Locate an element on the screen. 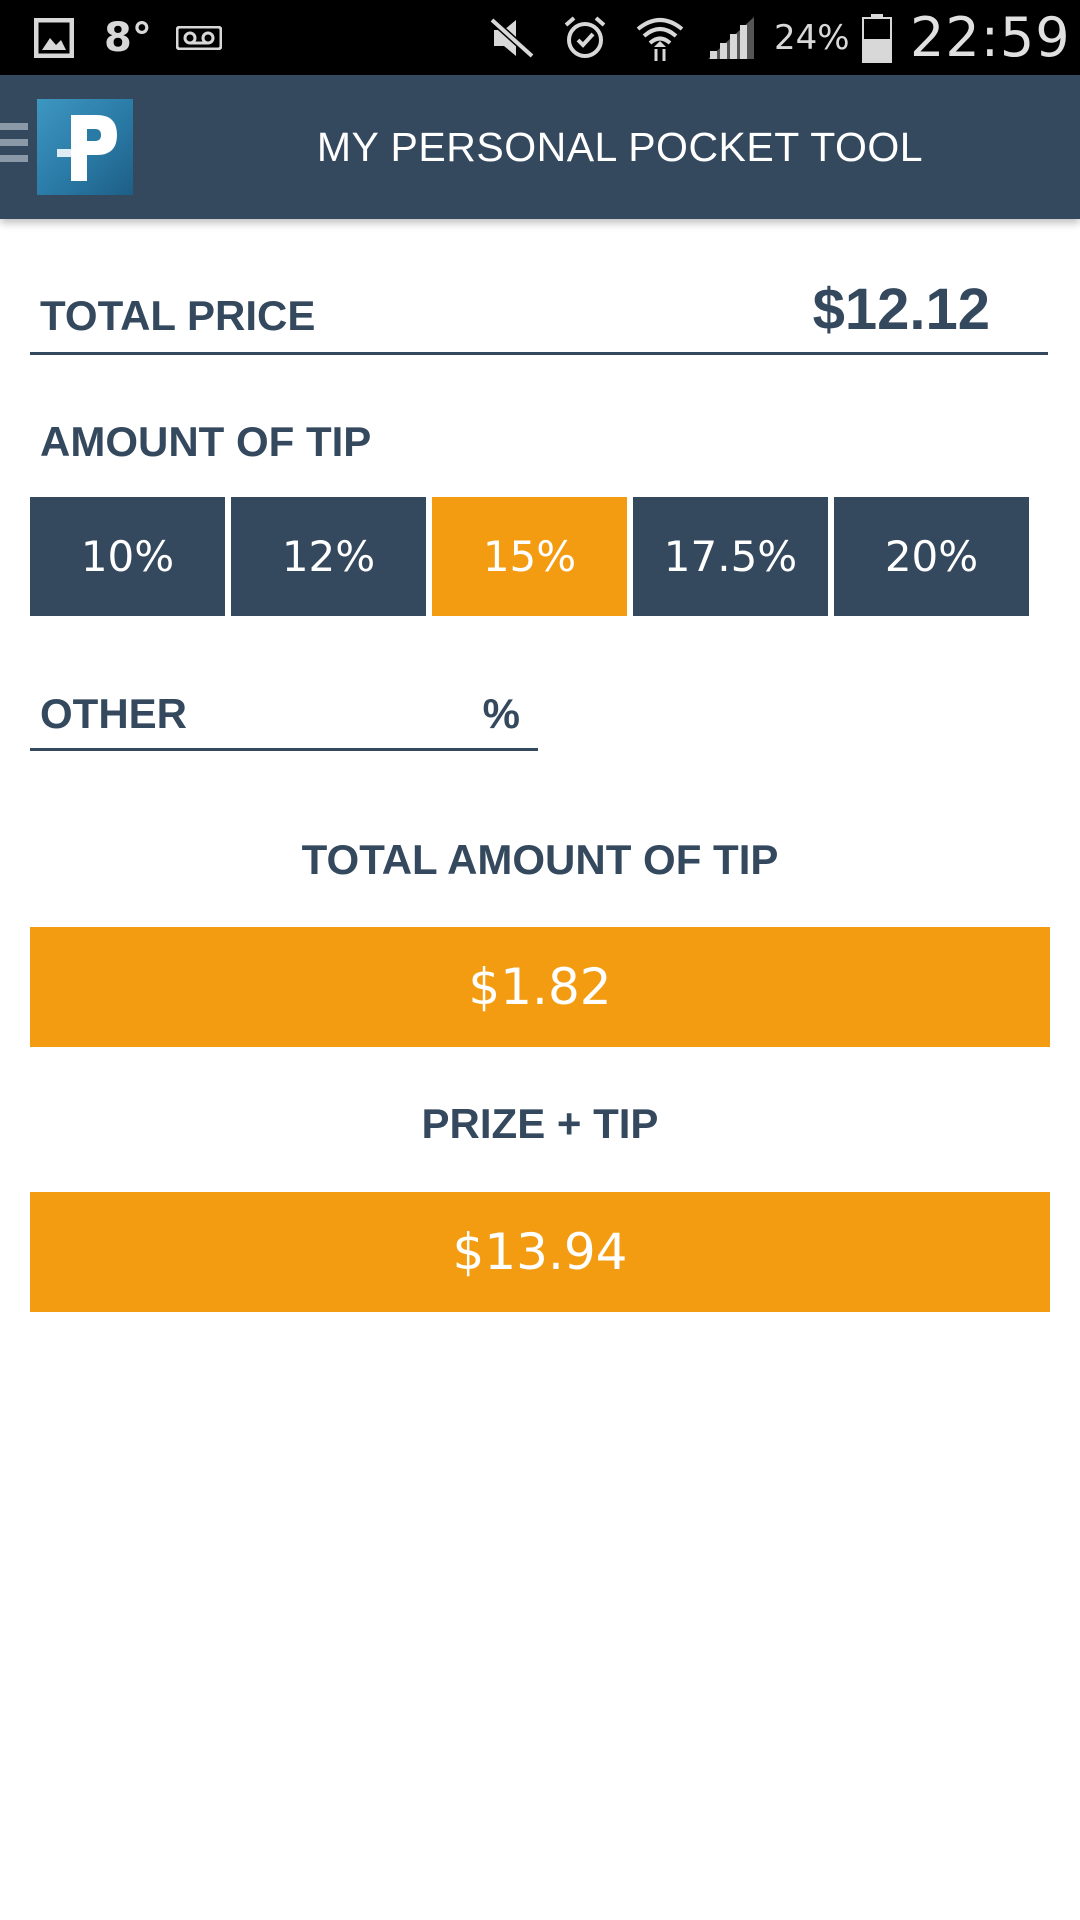  tip-10-button: 10% is located at coordinates (127, 556).